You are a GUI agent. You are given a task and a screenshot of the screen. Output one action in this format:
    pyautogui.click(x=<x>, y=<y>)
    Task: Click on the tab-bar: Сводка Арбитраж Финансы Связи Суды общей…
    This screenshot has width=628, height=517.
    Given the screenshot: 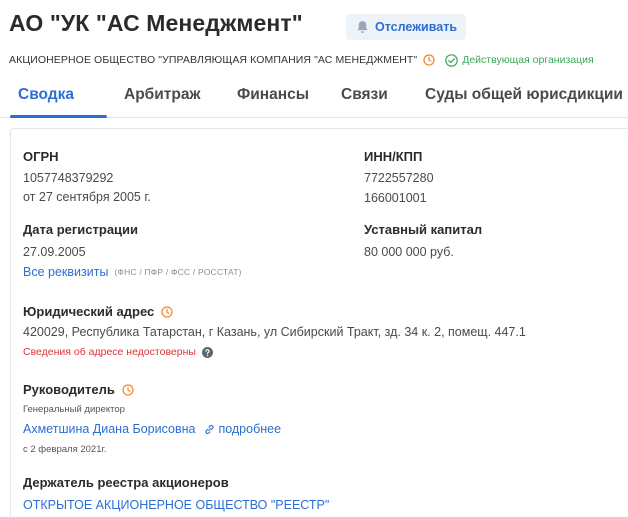 What is the action you would take?
    pyautogui.click(x=314, y=98)
    